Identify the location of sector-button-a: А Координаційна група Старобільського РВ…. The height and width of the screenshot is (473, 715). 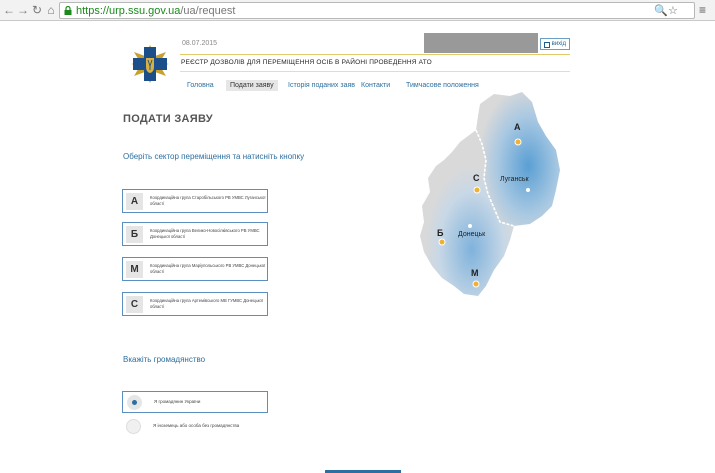
(195, 201).